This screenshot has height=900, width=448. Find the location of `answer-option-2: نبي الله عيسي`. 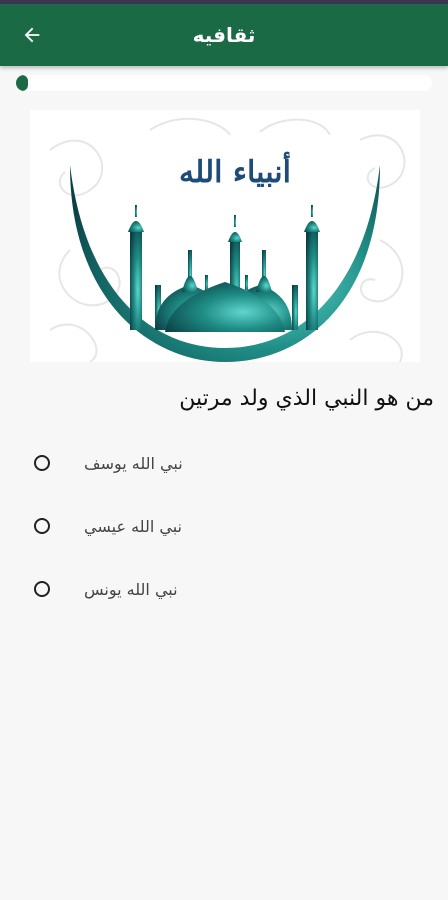

answer-option-2: نبي الله عيسي is located at coordinates (178, 526).